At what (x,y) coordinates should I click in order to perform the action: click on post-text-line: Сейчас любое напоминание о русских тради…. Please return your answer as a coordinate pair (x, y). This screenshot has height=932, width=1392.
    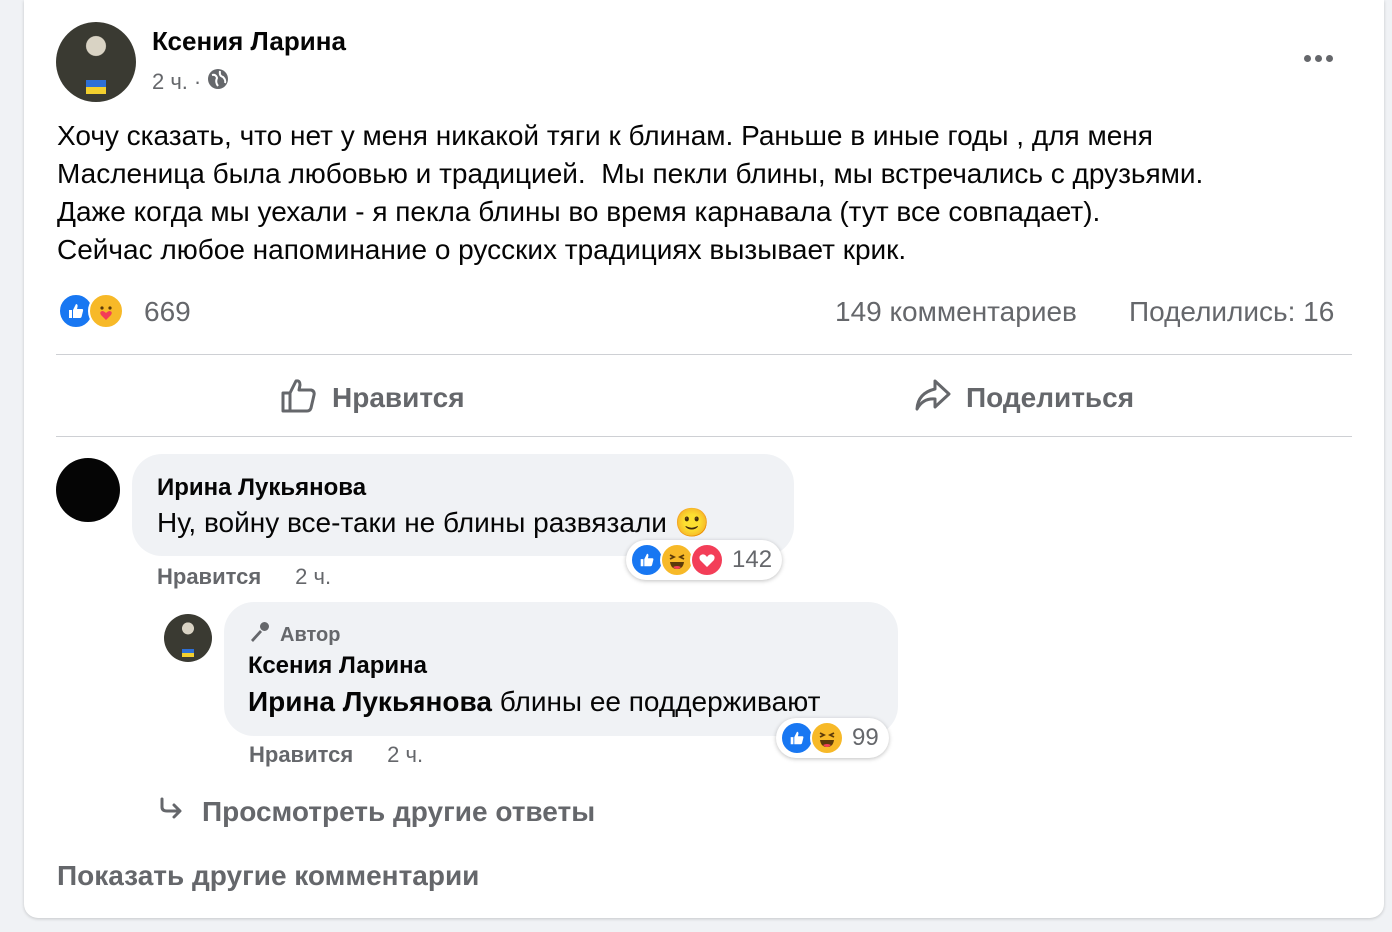
    Looking at the image, I should click on (482, 249).